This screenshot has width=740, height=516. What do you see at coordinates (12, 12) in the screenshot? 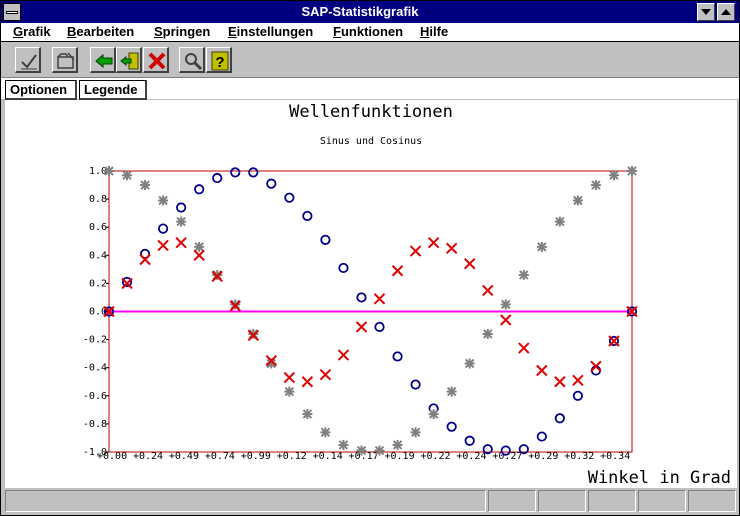
I see `system-menu-icon` at bounding box center [12, 12].